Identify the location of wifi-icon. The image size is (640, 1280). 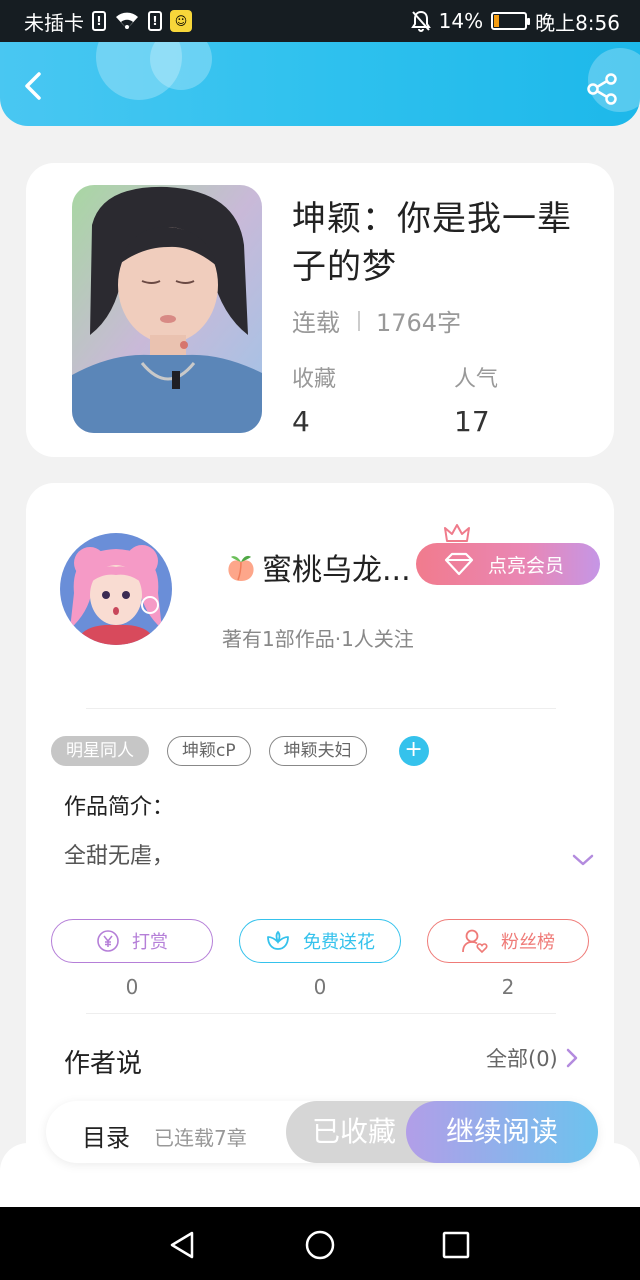
(127, 21).